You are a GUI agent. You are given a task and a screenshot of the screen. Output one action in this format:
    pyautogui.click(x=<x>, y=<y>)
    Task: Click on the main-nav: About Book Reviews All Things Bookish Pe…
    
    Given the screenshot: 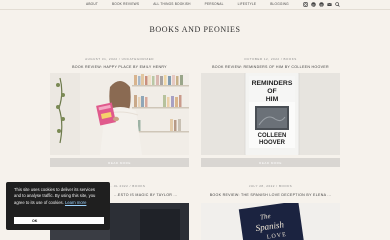 What is the action you would take?
    pyautogui.click(x=187, y=4)
    